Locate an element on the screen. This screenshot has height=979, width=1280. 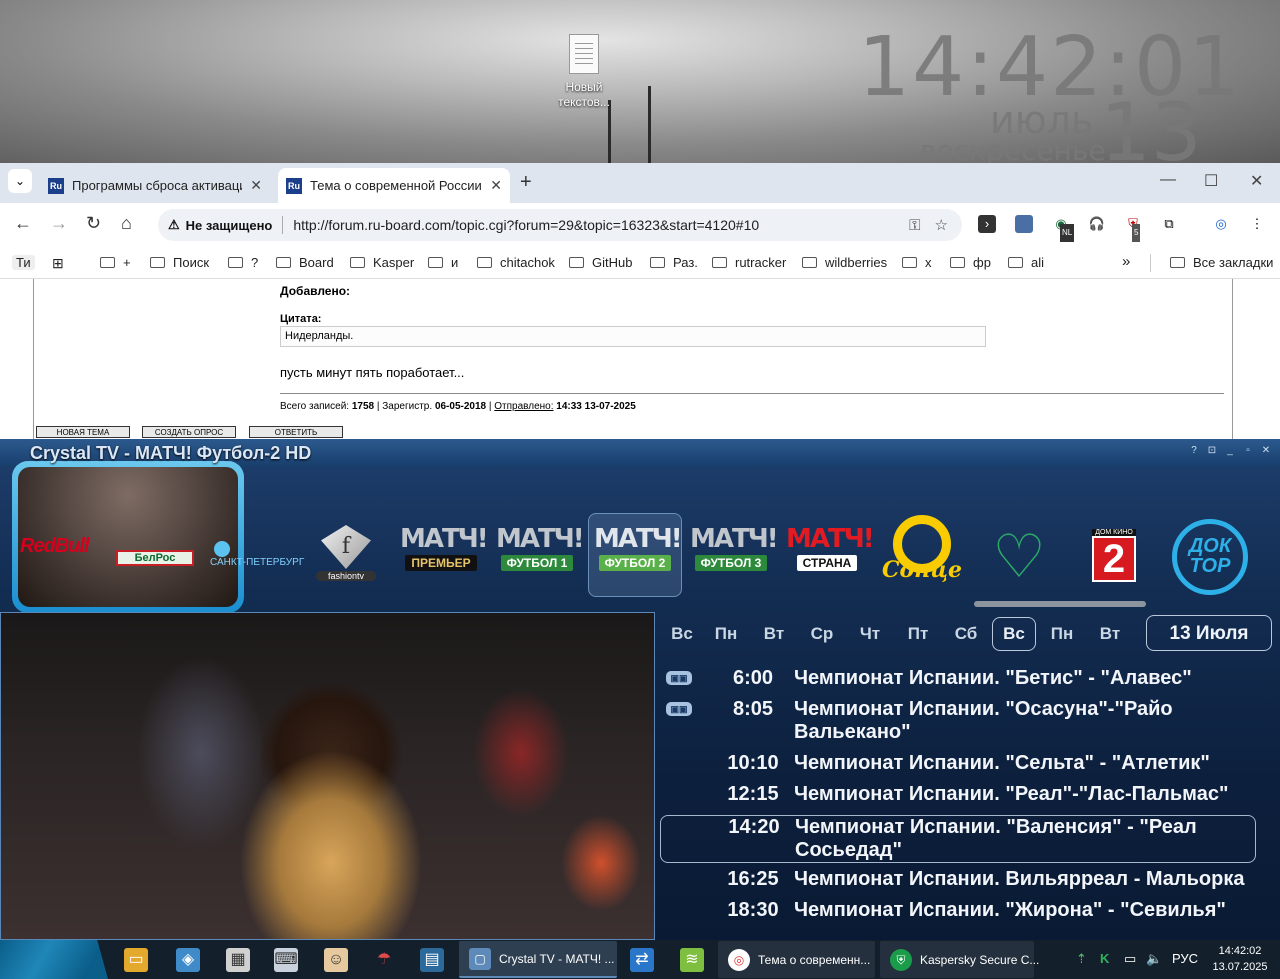
maximize-icon: ▫ is located at coordinates (1248, 451).